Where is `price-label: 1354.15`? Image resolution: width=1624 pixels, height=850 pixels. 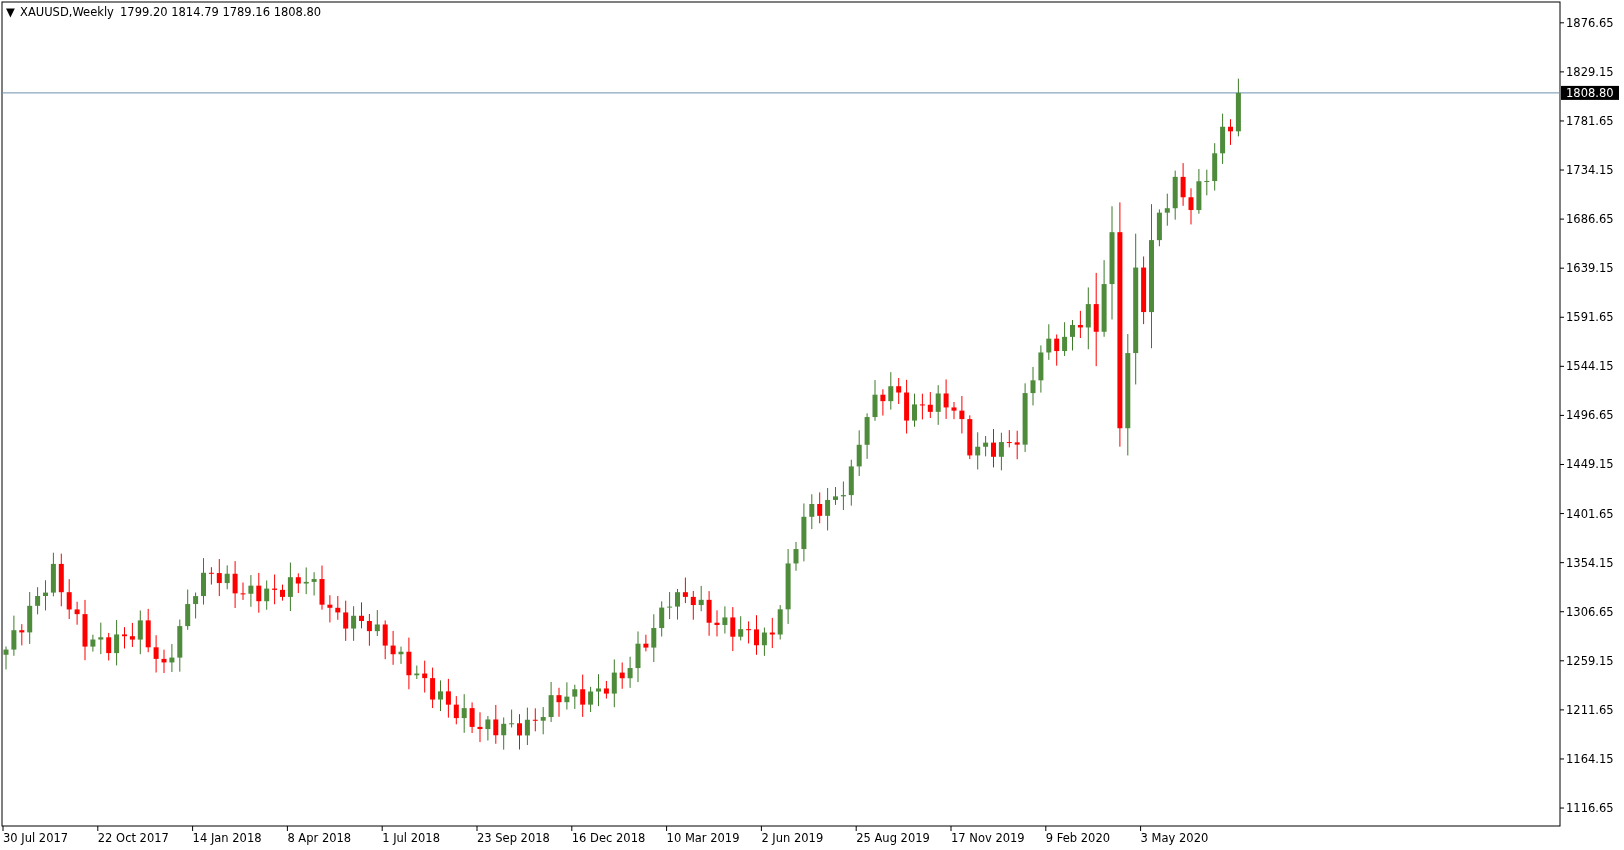 price-label: 1354.15 is located at coordinates (1590, 562).